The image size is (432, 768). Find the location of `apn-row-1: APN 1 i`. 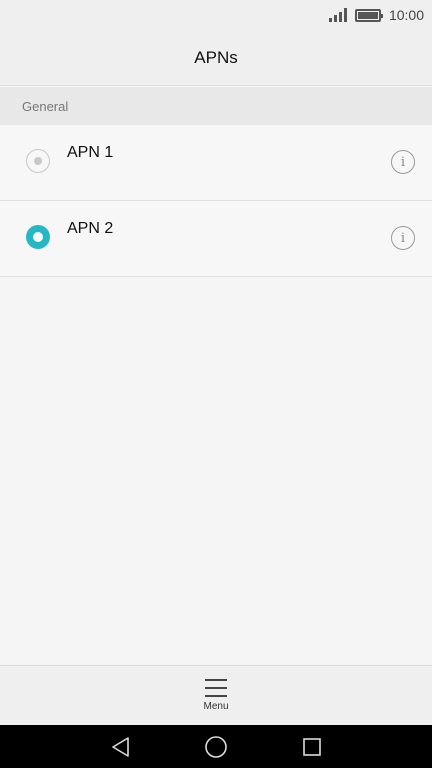

apn-row-1: APN 1 i is located at coordinates (216, 163).